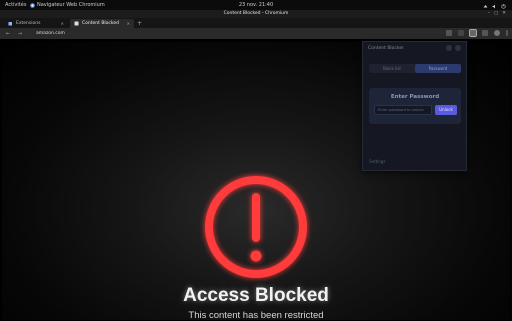  What do you see at coordinates (496, 14) in the screenshot?
I see `maximize-icon: ▢` at bounding box center [496, 14].